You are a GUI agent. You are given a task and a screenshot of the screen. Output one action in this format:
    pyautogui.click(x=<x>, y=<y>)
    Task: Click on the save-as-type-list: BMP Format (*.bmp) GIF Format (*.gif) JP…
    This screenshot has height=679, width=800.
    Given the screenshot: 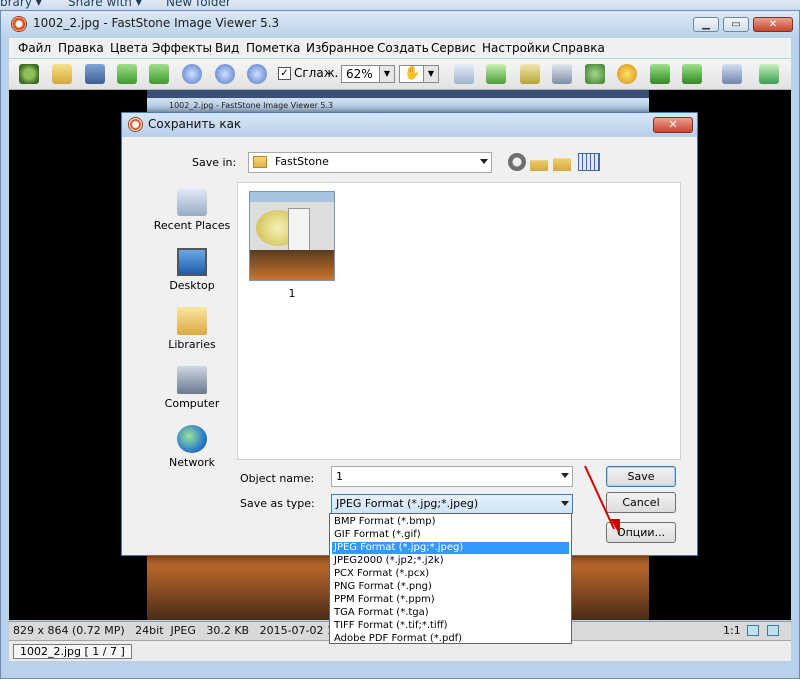 What is the action you would take?
    pyautogui.click(x=450, y=578)
    